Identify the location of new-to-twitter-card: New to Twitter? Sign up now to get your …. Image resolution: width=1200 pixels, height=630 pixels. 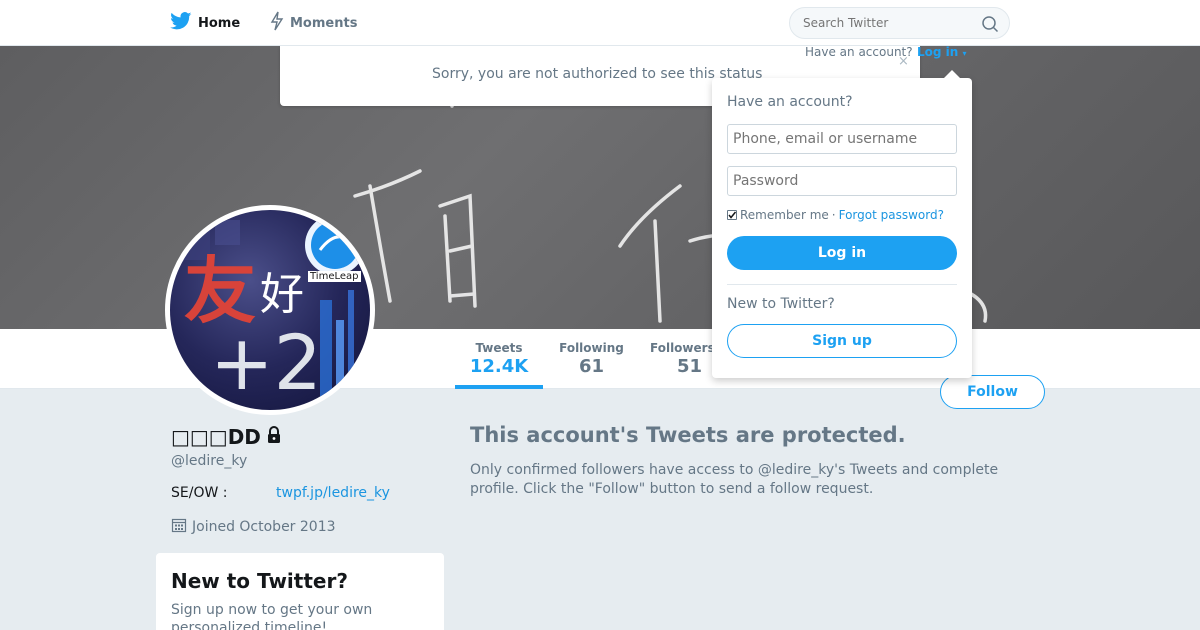
(300, 591).